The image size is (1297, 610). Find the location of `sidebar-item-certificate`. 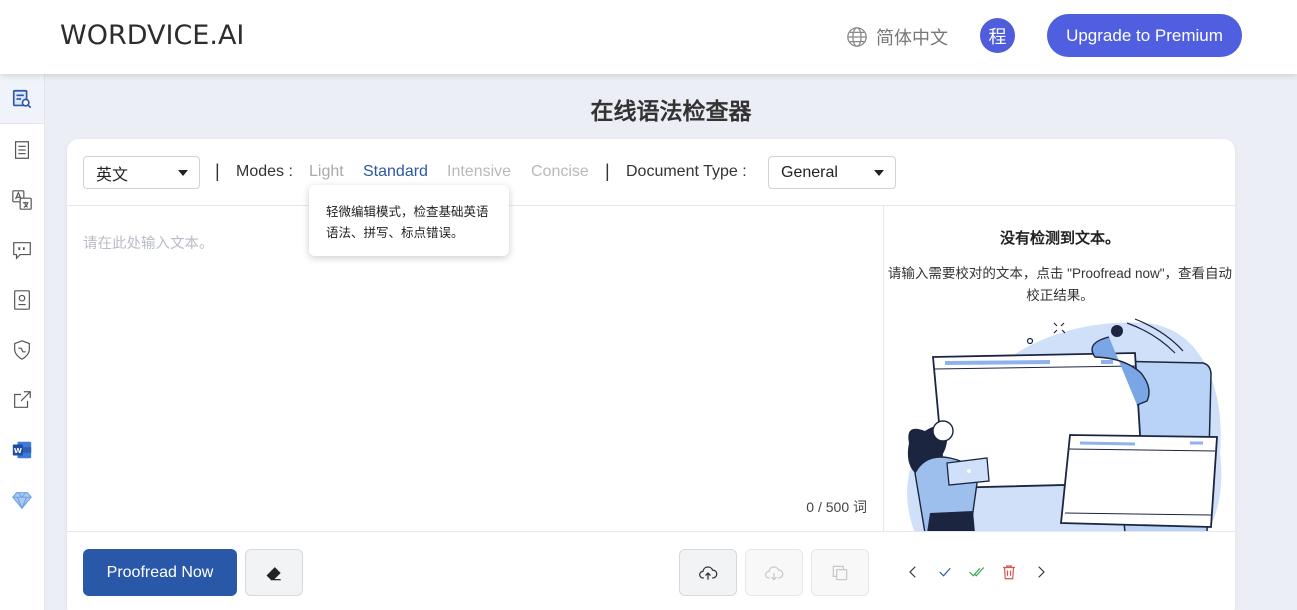

sidebar-item-certificate is located at coordinates (22, 300).